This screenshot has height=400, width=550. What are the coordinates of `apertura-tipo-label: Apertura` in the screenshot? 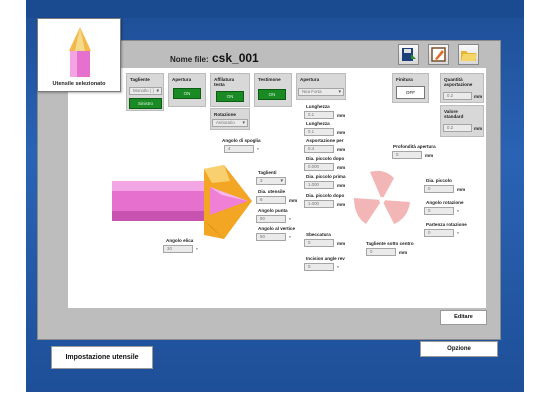 It's located at (310, 79).